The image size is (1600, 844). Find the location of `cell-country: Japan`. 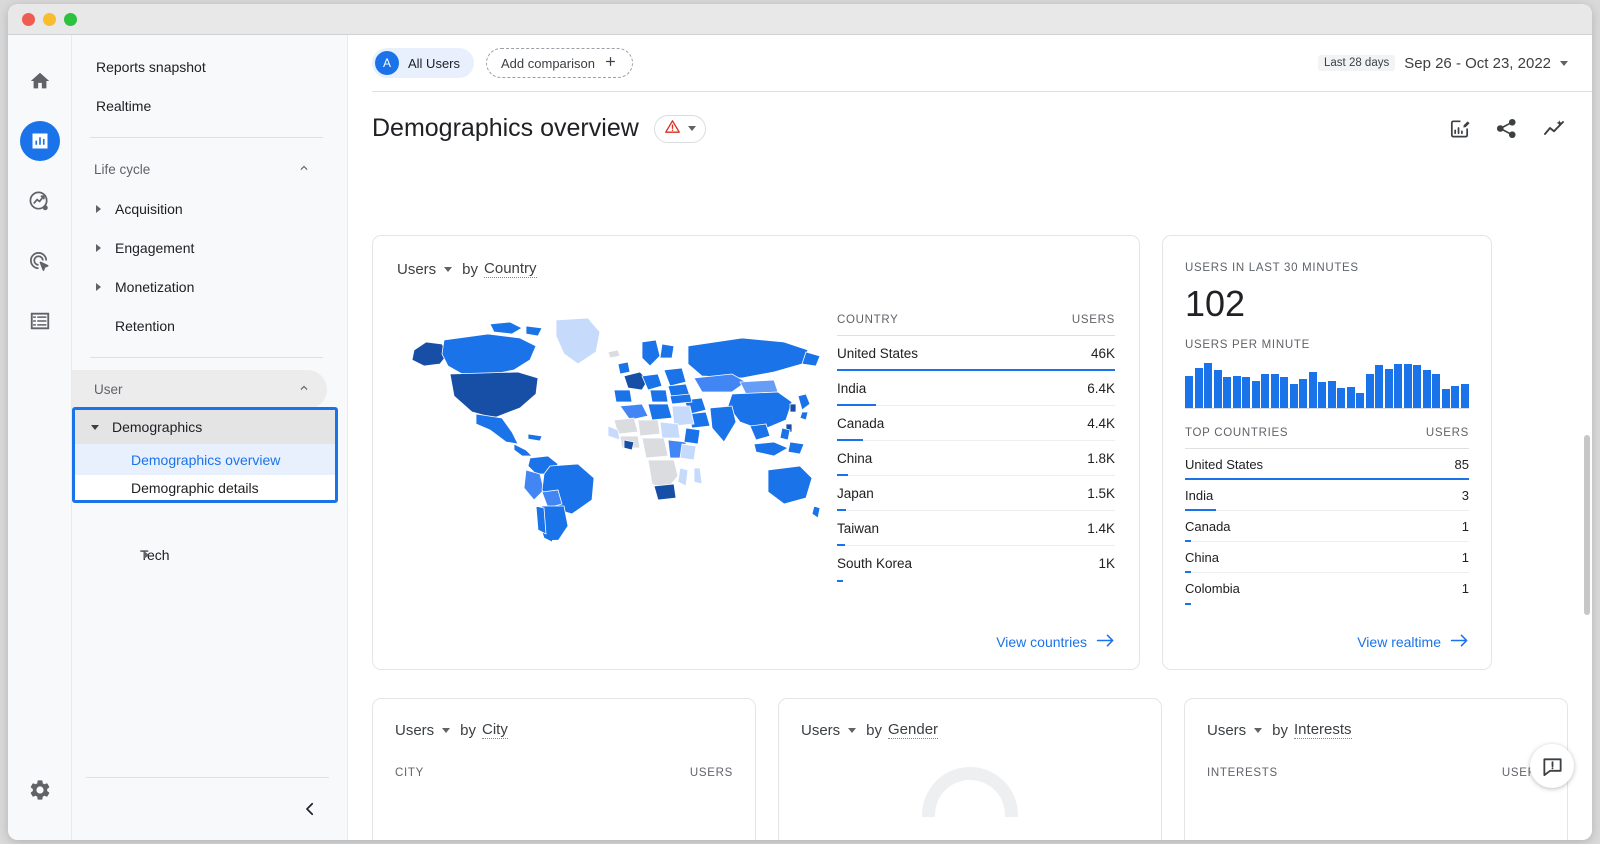

cell-country: Japan is located at coordinates (855, 493).